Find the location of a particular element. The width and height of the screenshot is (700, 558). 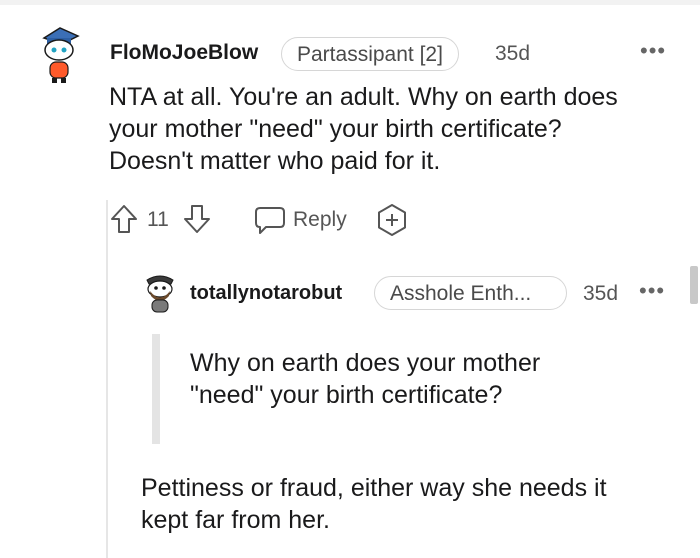

avatar is located at coordinates (59, 55).